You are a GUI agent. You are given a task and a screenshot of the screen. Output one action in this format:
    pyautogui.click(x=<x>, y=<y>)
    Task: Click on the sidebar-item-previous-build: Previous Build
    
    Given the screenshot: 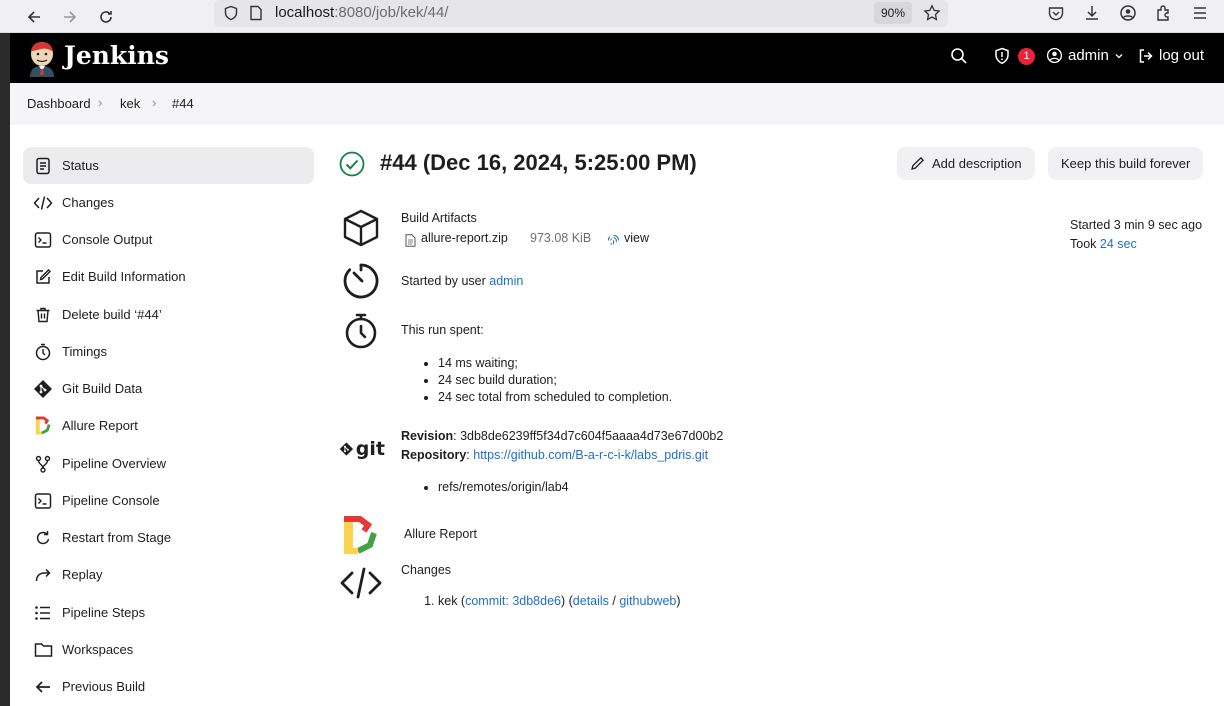 What is the action you would take?
    pyautogui.click(x=168, y=686)
    